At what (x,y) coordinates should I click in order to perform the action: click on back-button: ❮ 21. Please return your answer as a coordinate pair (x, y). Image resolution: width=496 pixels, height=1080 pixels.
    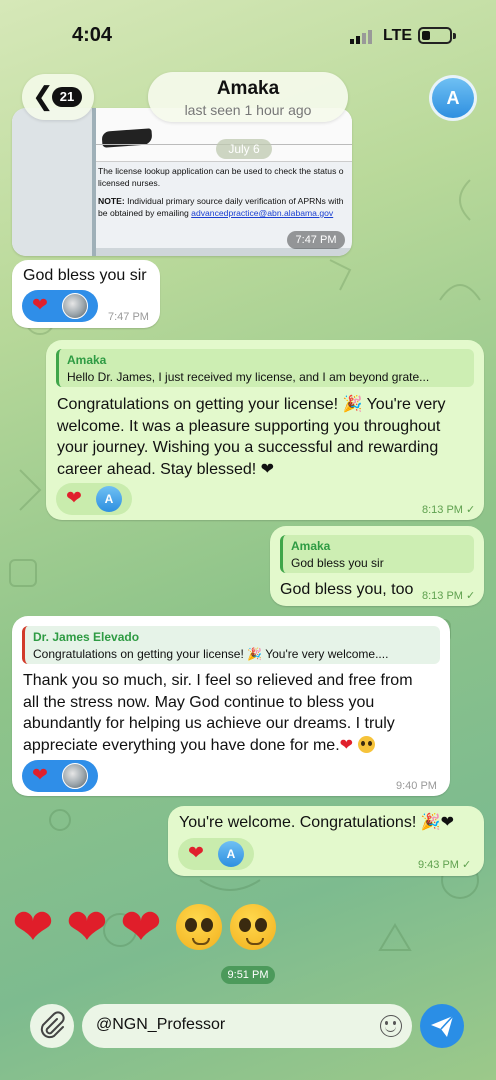
    Looking at the image, I should click on (58, 97).